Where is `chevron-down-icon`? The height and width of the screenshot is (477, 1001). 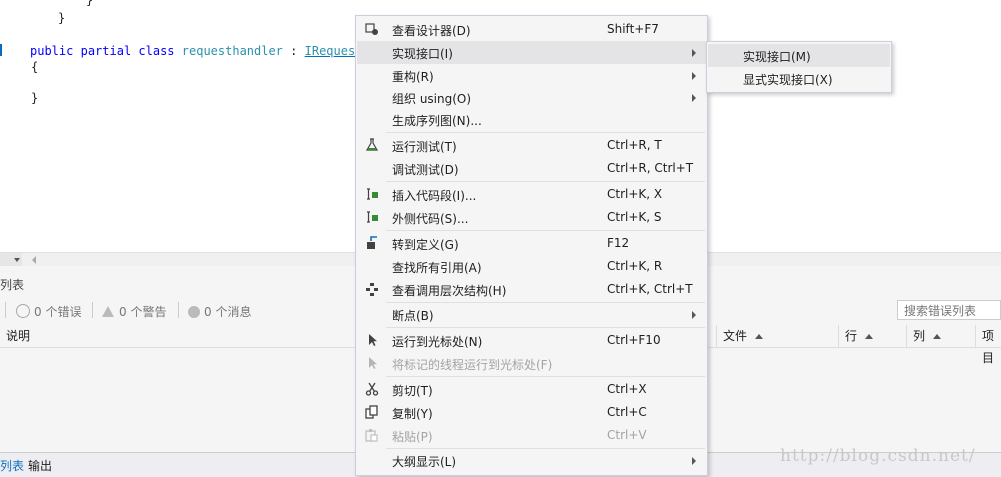 chevron-down-icon is located at coordinates (17, 260).